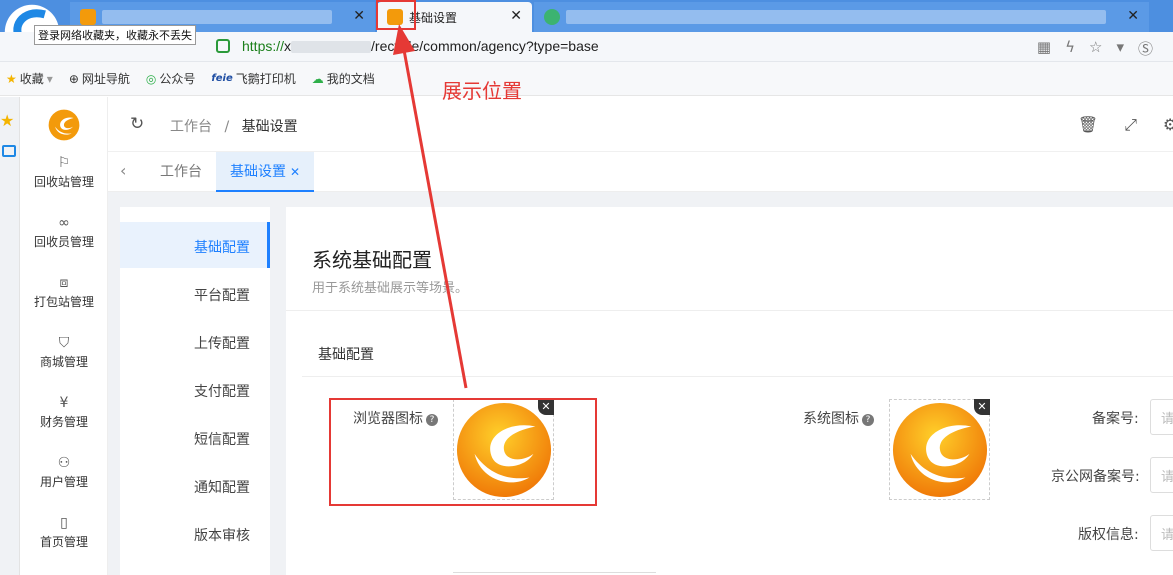 The image size is (1173, 575). What do you see at coordinates (265, 79) in the screenshot?
I see `bookmark-label: 飞鹅打印机` at bounding box center [265, 79].